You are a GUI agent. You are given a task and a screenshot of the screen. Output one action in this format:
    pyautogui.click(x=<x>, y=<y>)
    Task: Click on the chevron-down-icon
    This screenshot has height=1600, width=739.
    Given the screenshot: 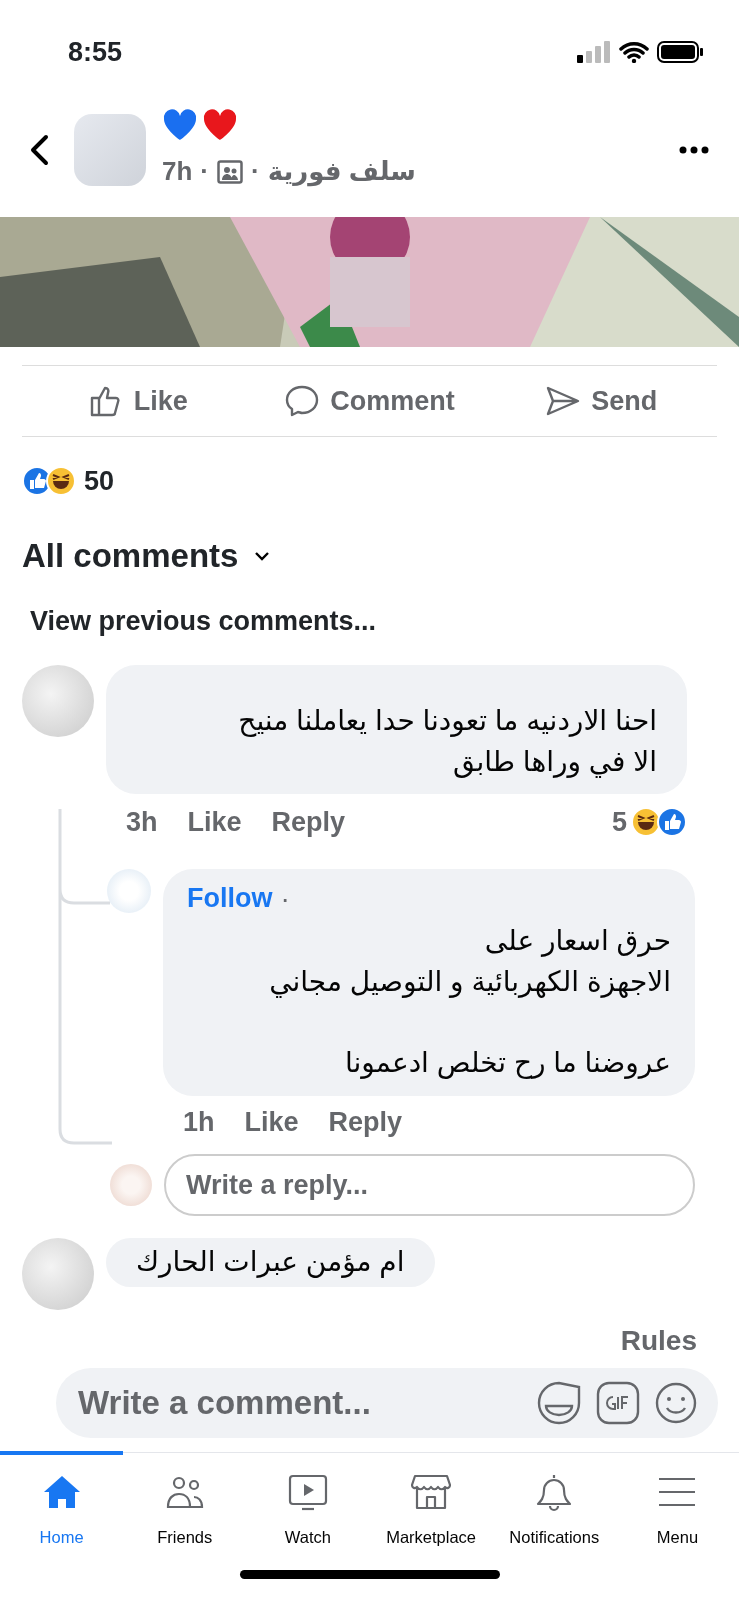 What is the action you would take?
    pyautogui.click(x=262, y=555)
    